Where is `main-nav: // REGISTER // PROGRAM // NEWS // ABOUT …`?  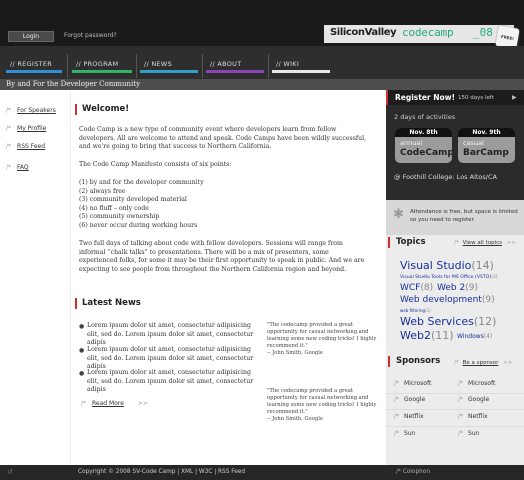 main-nav: // REGISTER // PROGRAM // NEWS // ABOUT … is located at coordinates (262, 62).